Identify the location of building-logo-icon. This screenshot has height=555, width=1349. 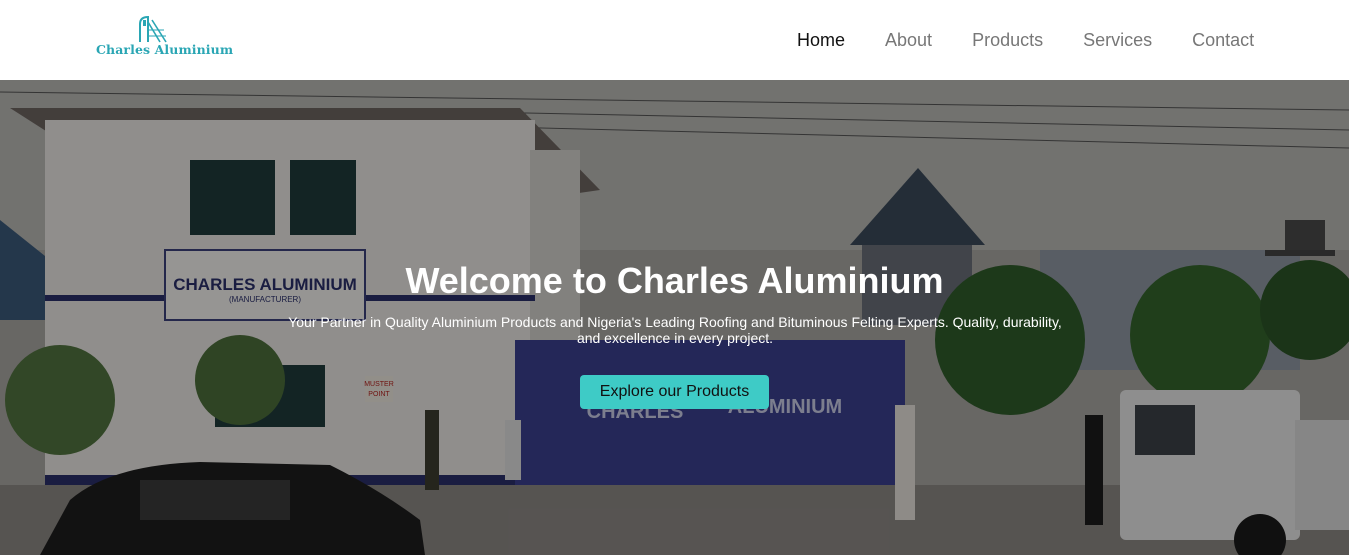
(153, 29).